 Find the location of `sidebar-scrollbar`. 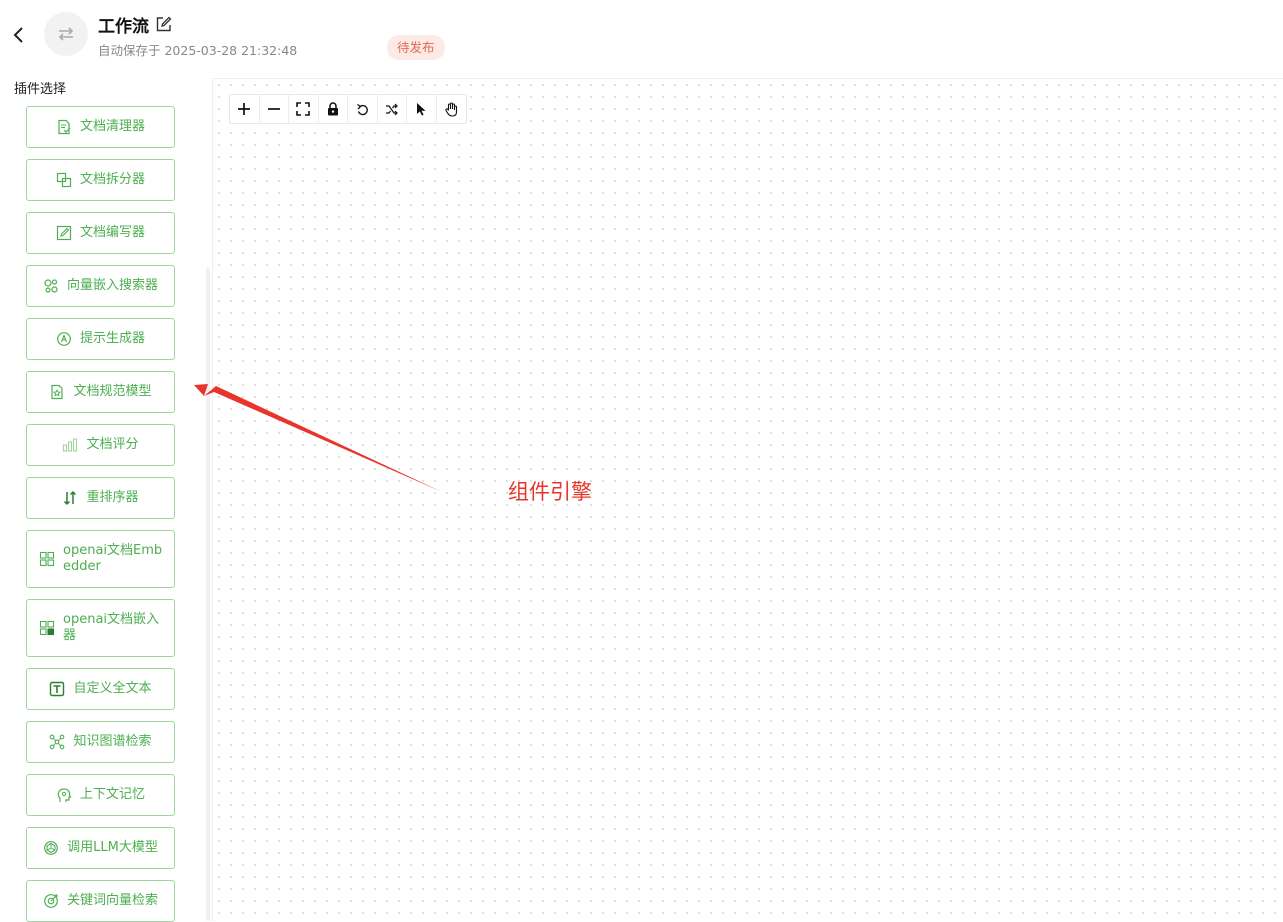

sidebar-scrollbar is located at coordinates (208, 594).